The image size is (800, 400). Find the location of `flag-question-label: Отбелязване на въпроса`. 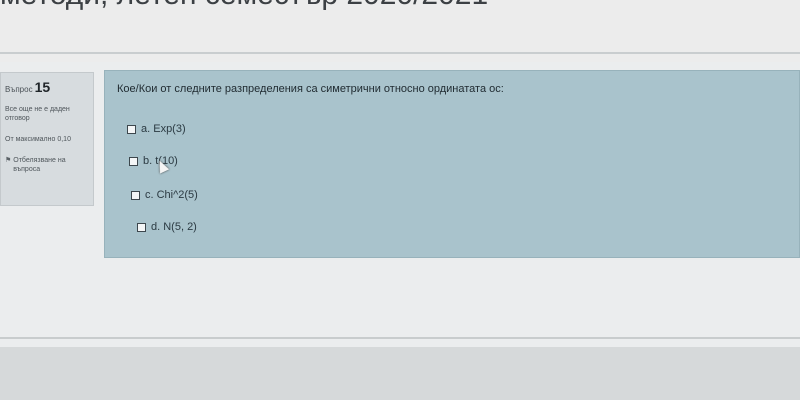

flag-question-label: Отбелязване на въпроса is located at coordinates (39, 165).